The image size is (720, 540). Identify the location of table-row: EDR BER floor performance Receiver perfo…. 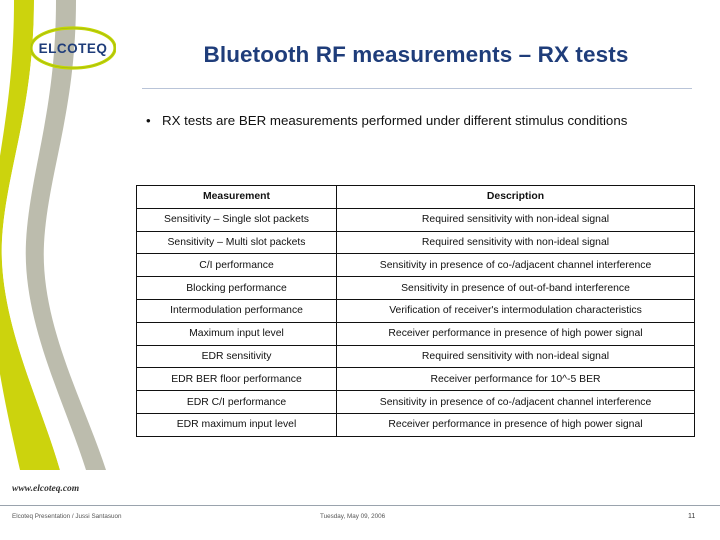
(415, 379).